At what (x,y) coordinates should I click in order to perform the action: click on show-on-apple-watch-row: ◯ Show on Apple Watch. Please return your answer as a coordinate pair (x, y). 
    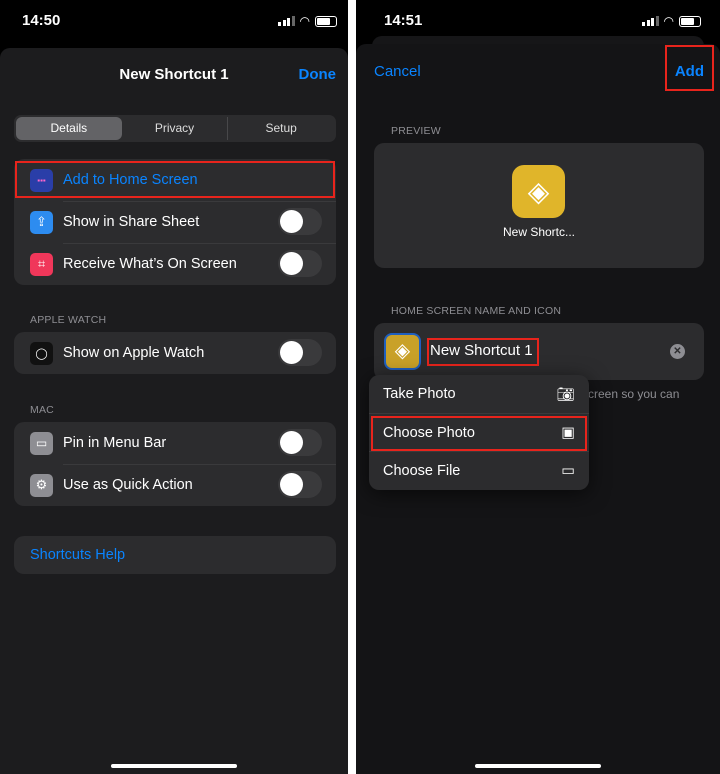
    Looking at the image, I should click on (175, 353).